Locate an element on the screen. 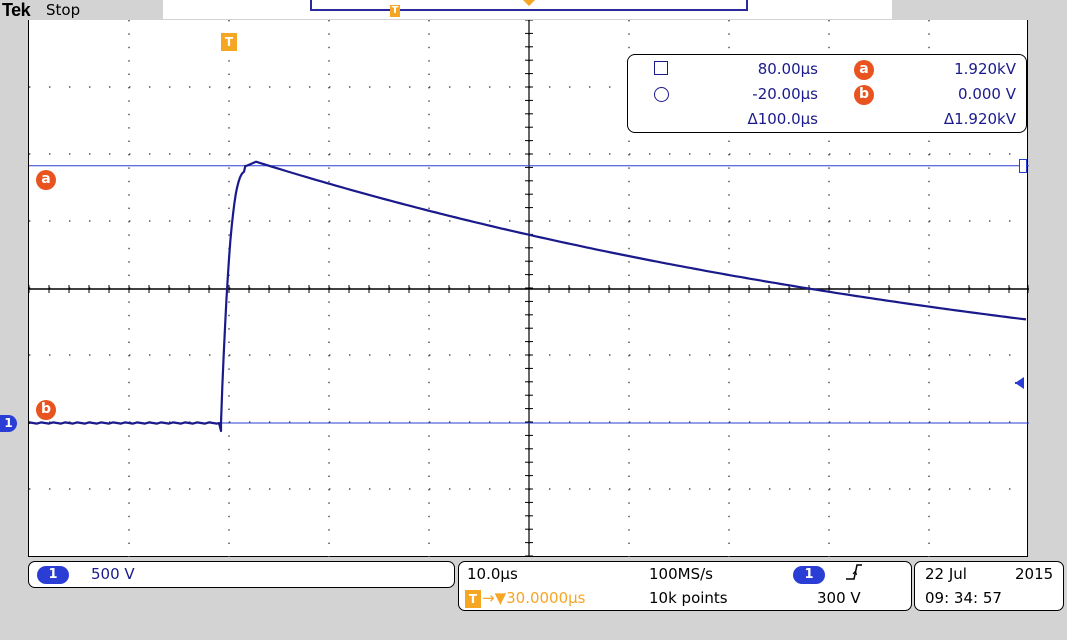 The height and width of the screenshot is (640, 1067). time-per-div: 10.0μs is located at coordinates (492, 574).